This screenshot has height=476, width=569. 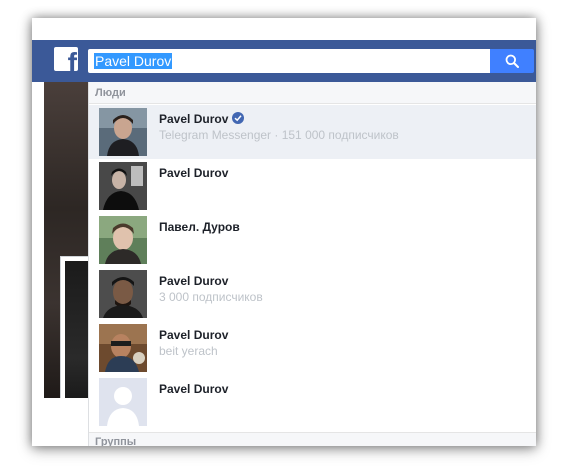 I want to click on magnifier-icon, so click(x=512, y=61).